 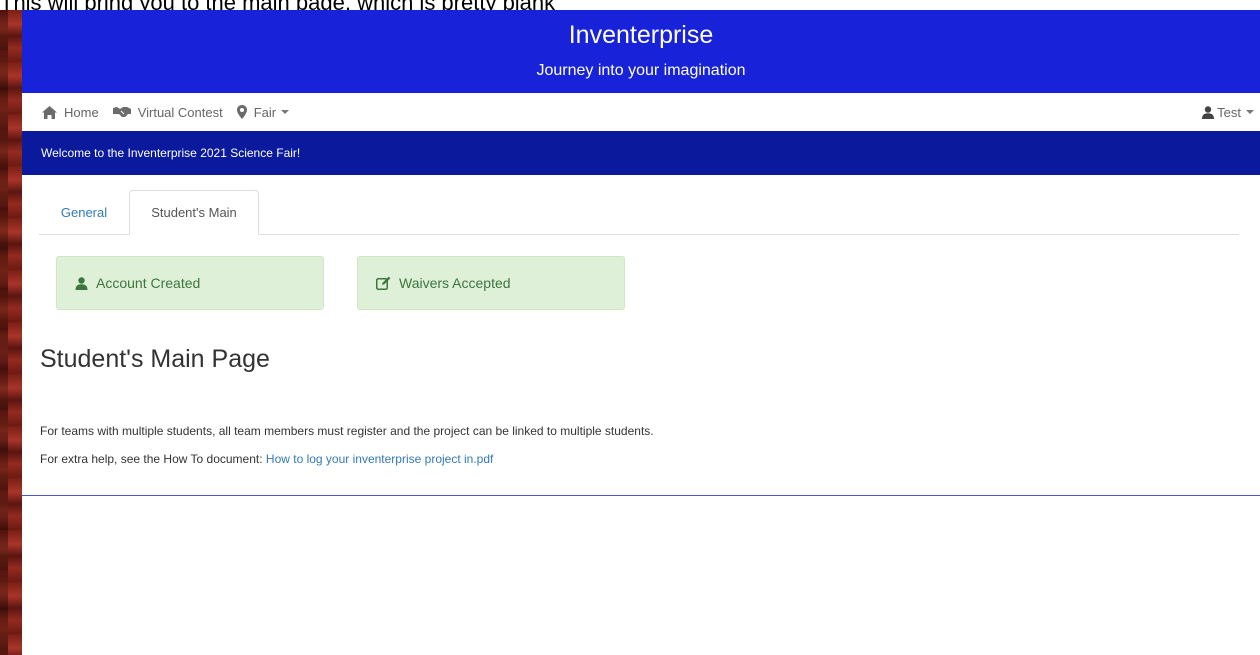 I want to click on status-card-account-created: Account Created, so click(x=190, y=283).